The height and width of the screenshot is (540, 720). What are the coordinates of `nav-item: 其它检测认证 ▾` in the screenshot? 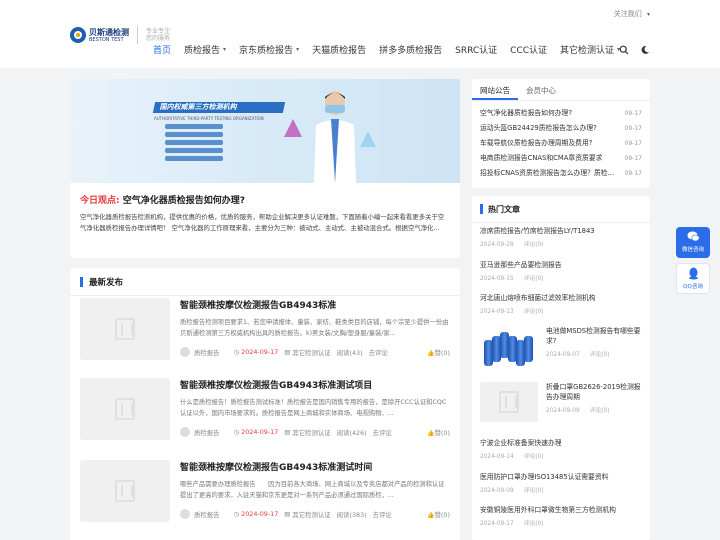 It's located at (590, 49).